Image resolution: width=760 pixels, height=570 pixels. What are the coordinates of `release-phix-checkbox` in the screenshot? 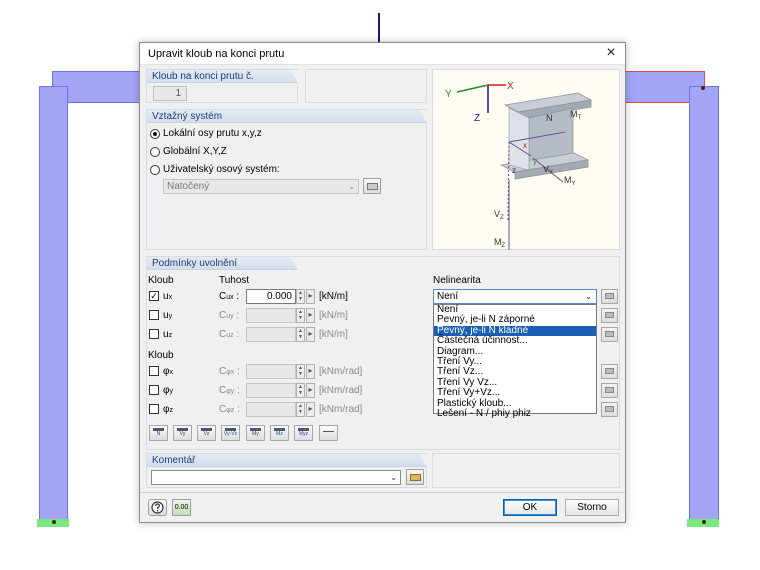 It's located at (154, 371).